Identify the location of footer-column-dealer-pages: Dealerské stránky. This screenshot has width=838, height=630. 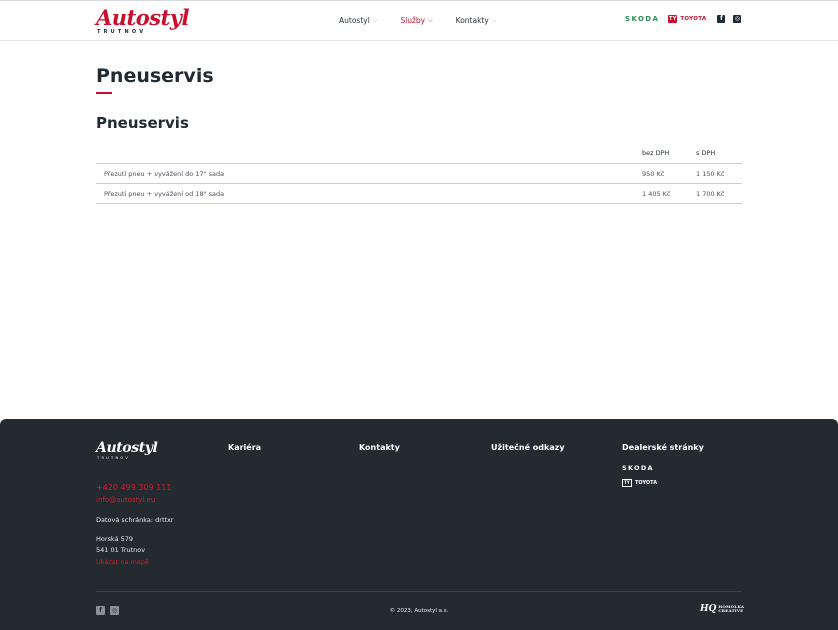
(663, 447).